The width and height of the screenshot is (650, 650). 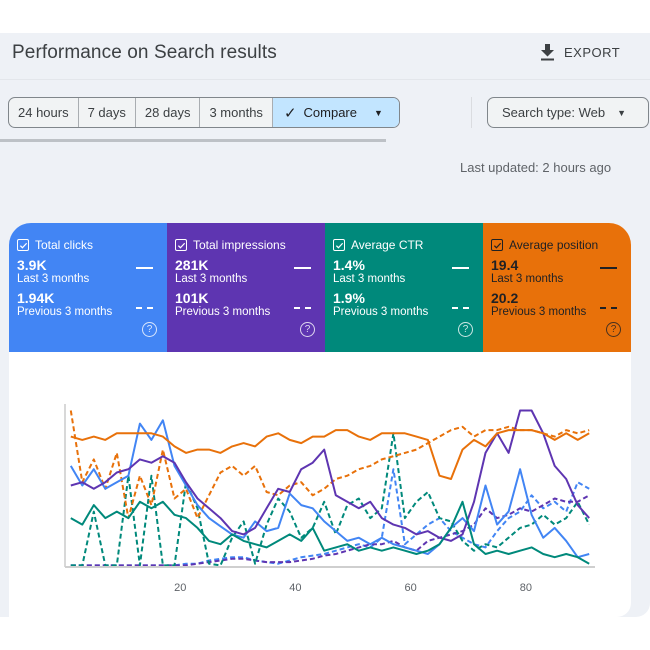 What do you see at coordinates (353, 588) in the screenshot?
I see `x-tick-labels: 20 40 60 80` at bounding box center [353, 588].